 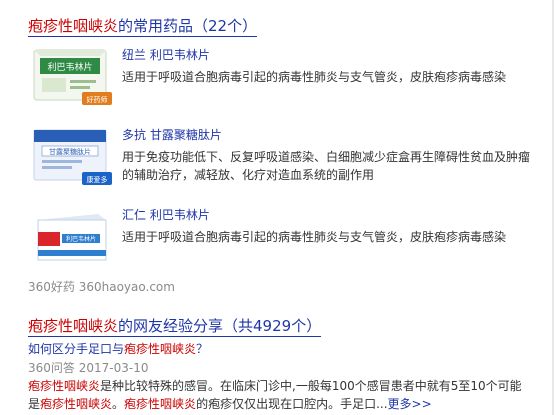 What do you see at coordinates (410, 404) in the screenshot?
I see `more-link: 更多>>` at bounding box center [410, 404].